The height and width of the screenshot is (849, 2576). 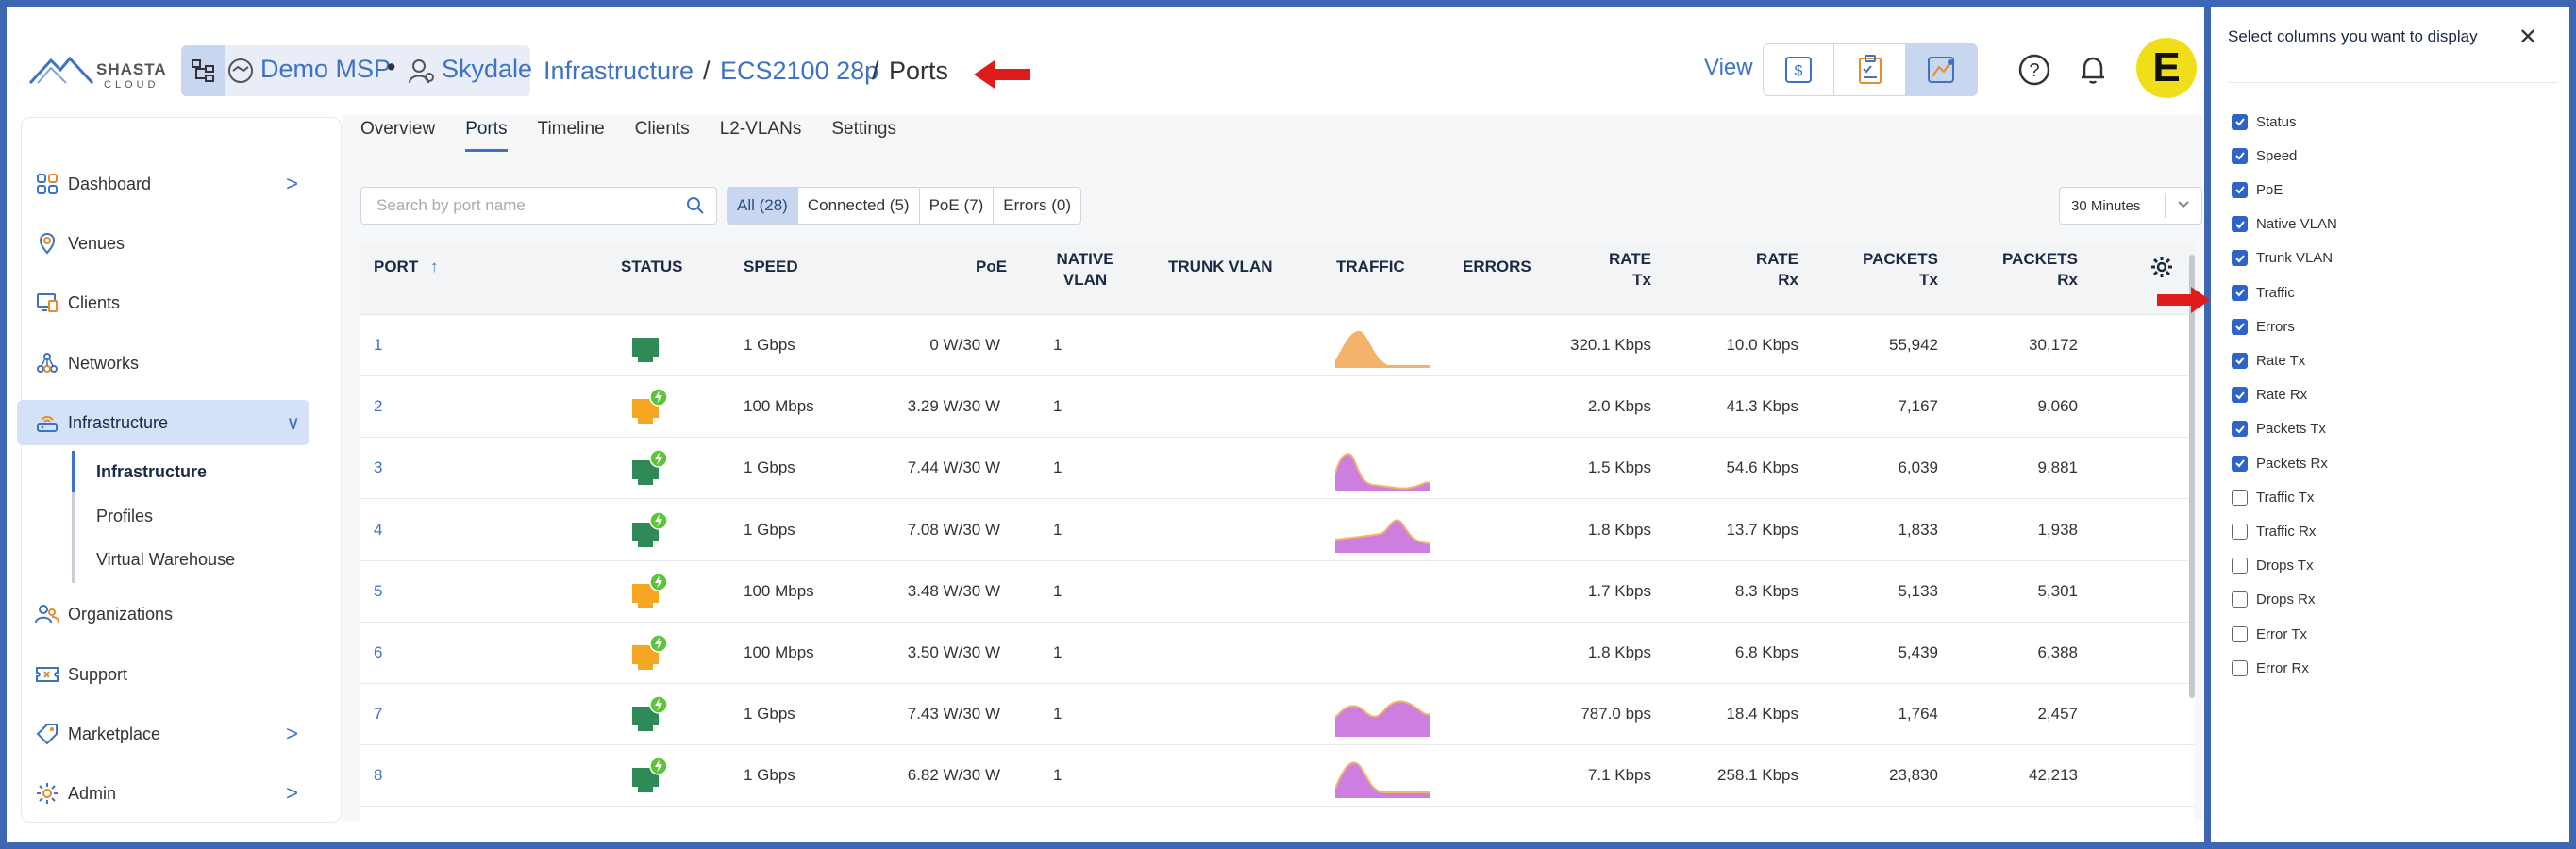 What do you see at coordinates (2257, 189) in the screenshot?
I see `column-option: PoE` at bounding box center [2257, 189].